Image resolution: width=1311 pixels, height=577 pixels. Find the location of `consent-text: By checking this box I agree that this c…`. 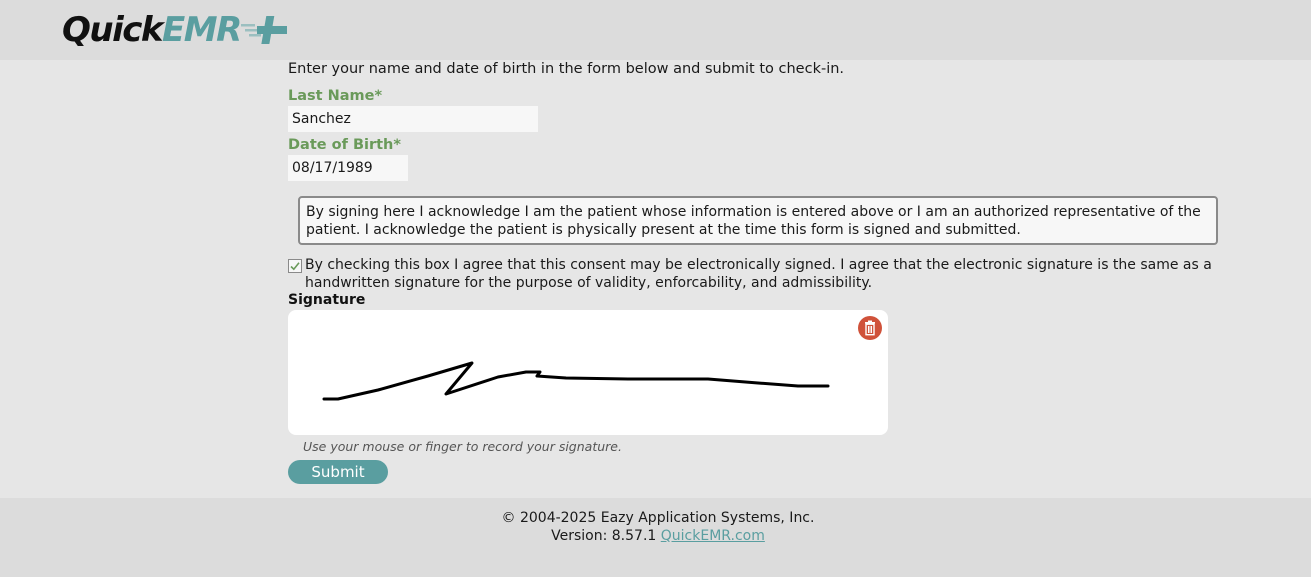

consent-text: By checking this box I agree that this c… is located at coordinates (758, 274).